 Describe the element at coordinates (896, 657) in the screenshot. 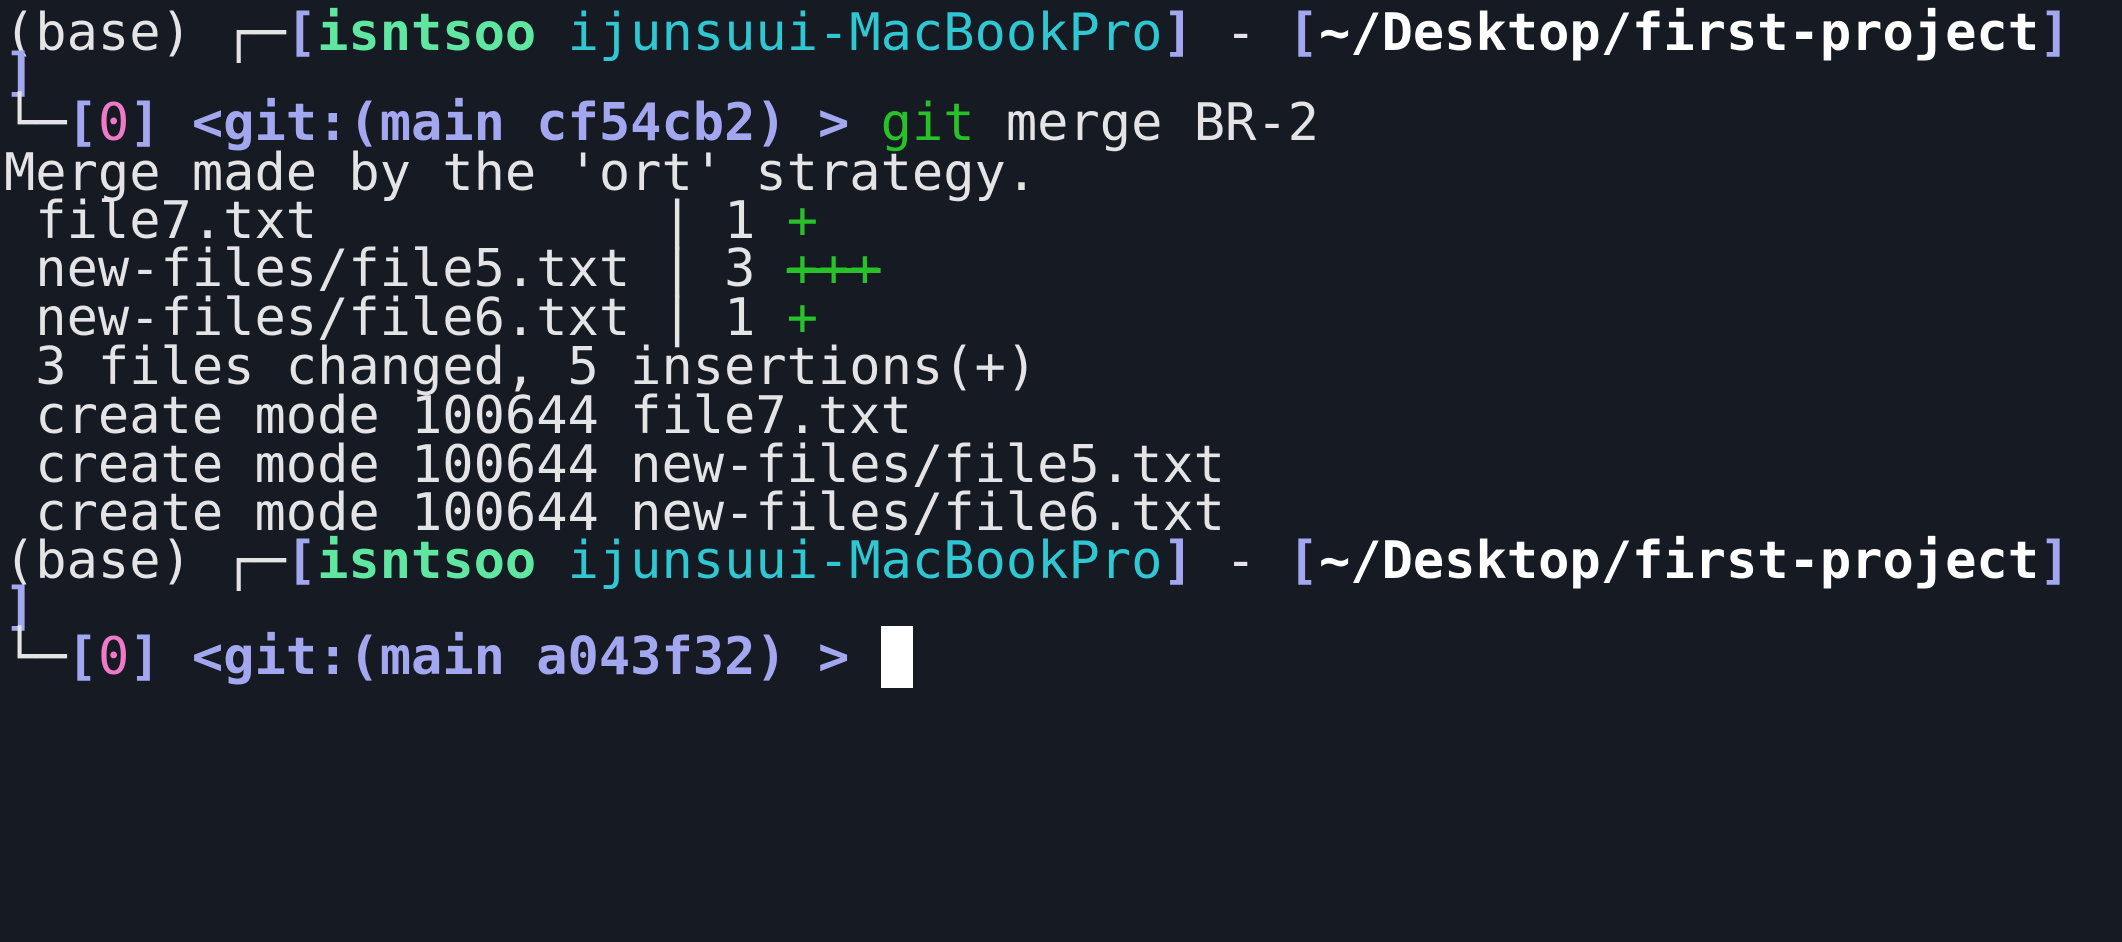

I see `text-cursor` at that location.